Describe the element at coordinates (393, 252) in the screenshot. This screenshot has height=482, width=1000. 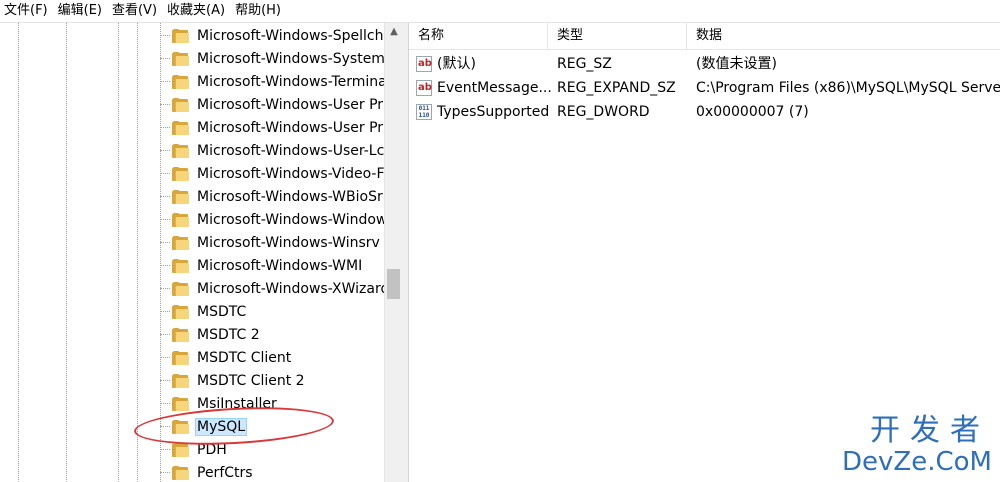
I see `tree-scrollbar: ▲` at that location.